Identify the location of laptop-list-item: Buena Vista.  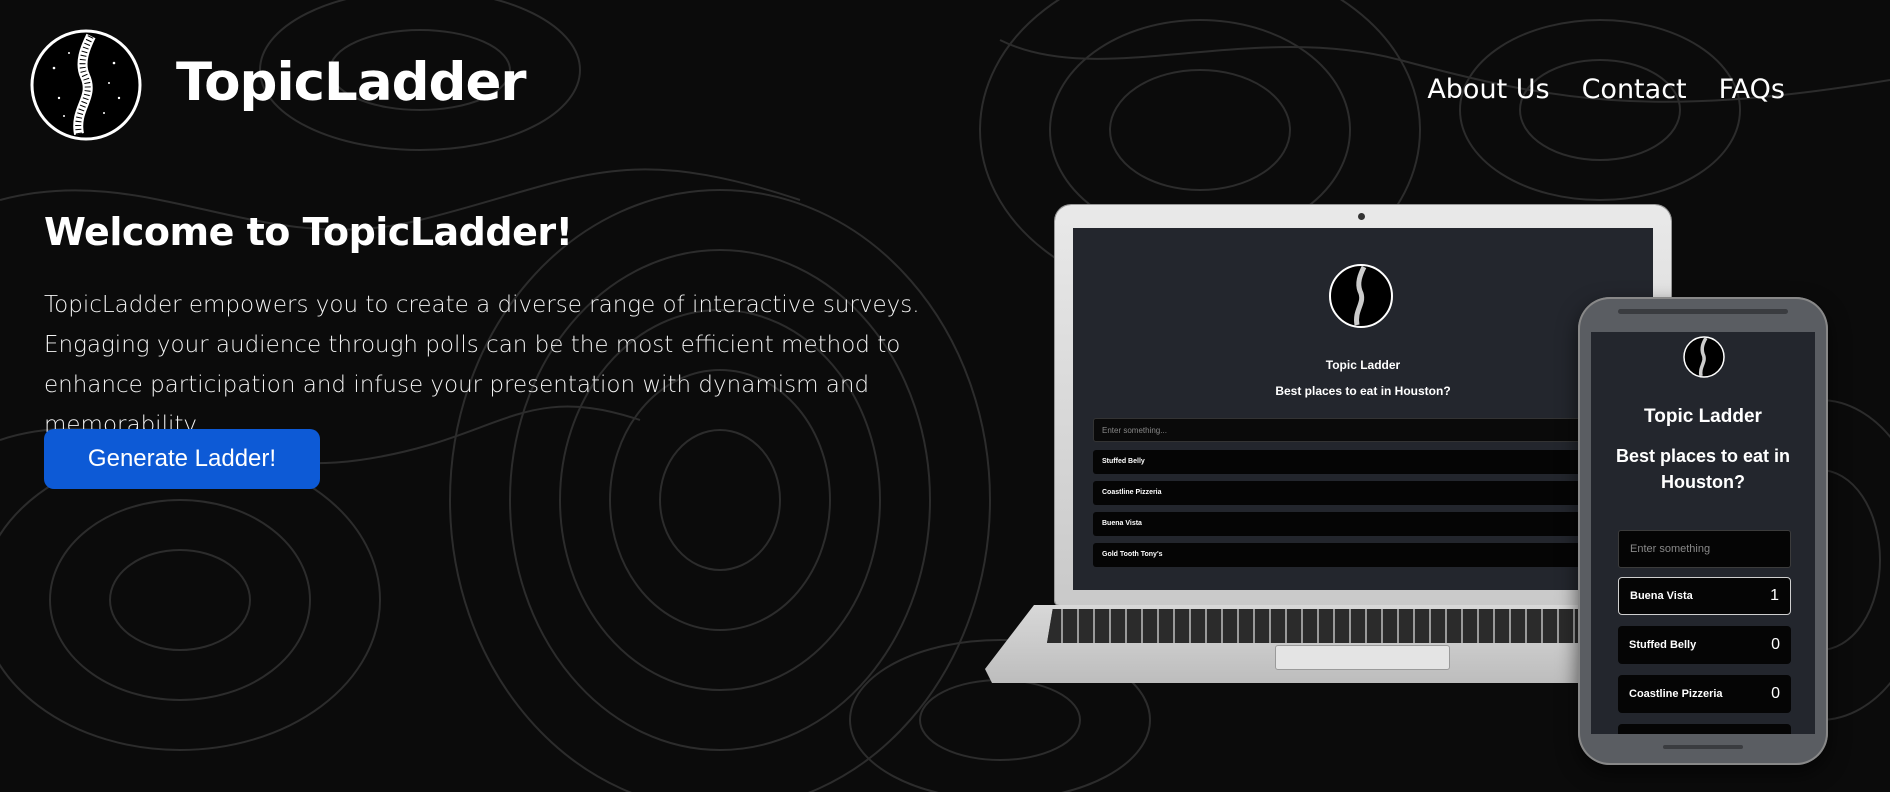
(1373, 524).